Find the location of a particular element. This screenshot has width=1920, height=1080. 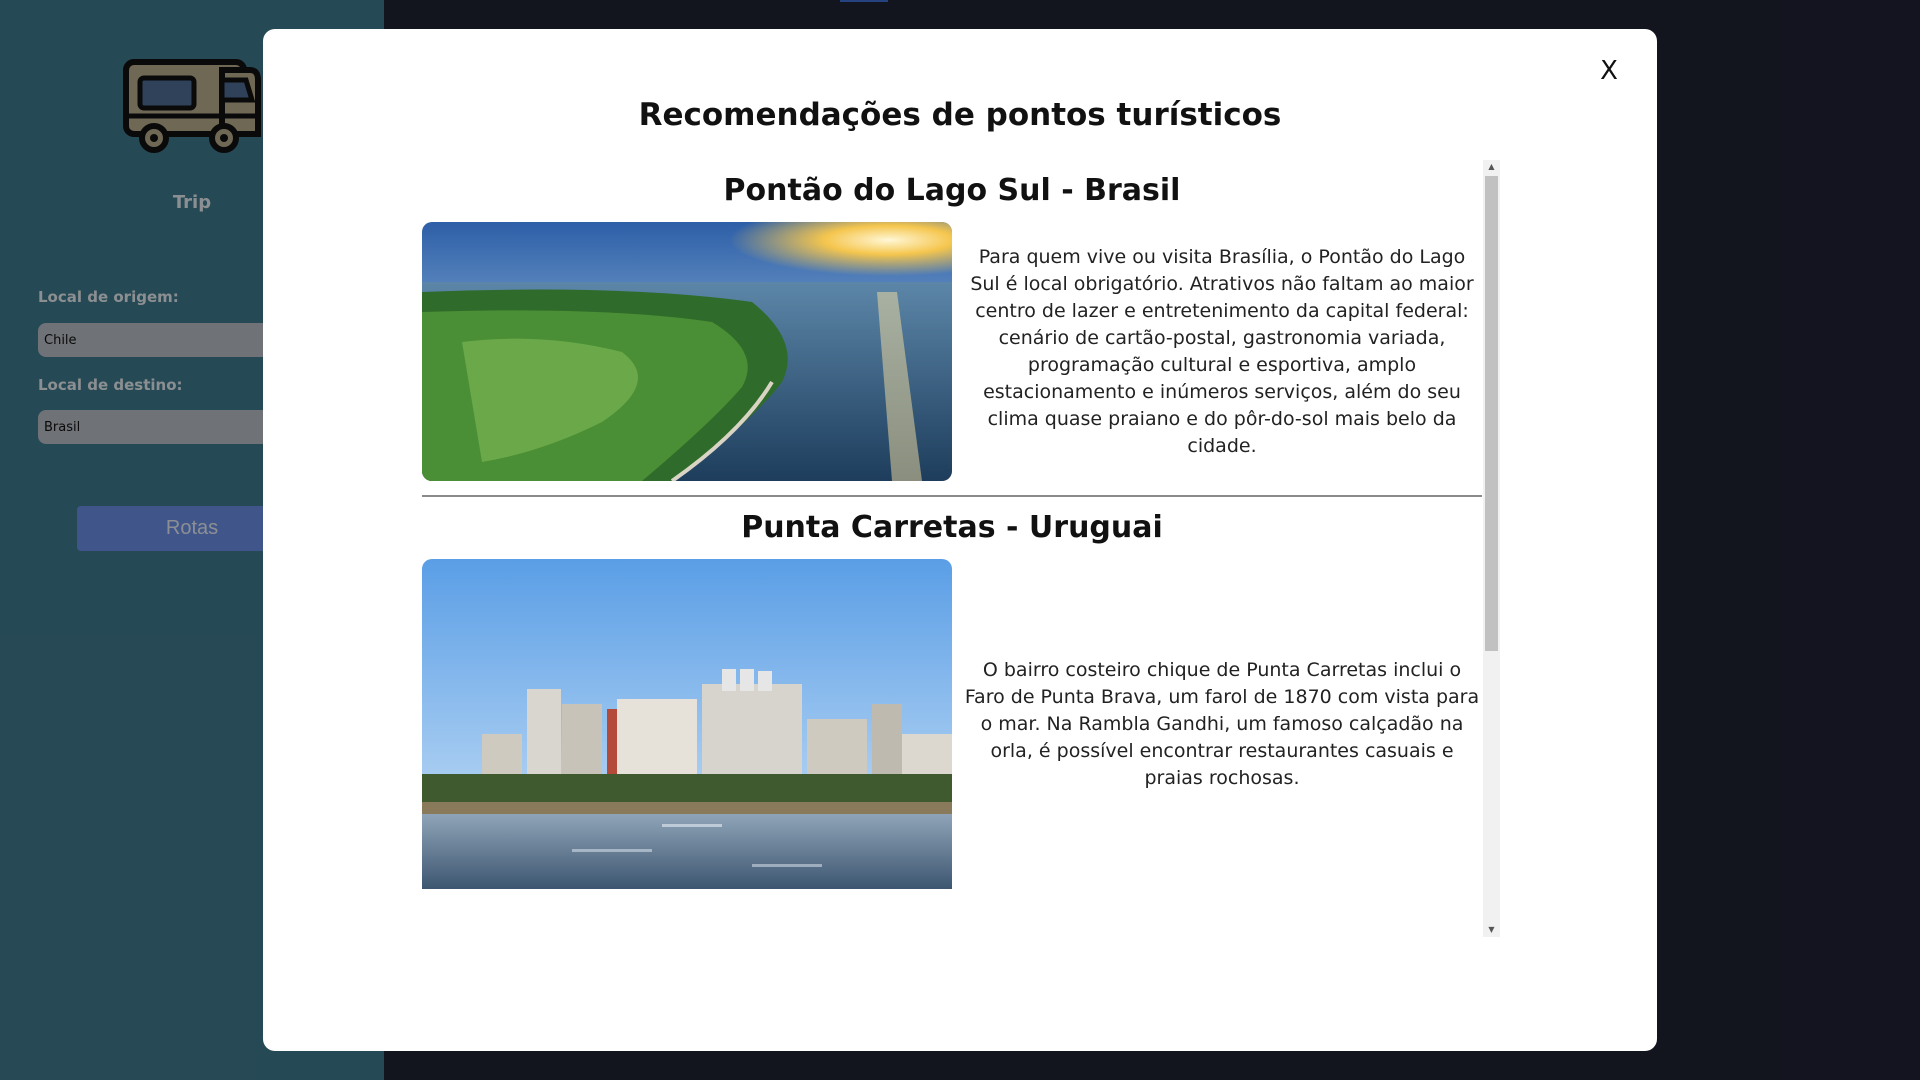

place-title: Punta Carretas - Uruguai is located at coordinates (952, 527).